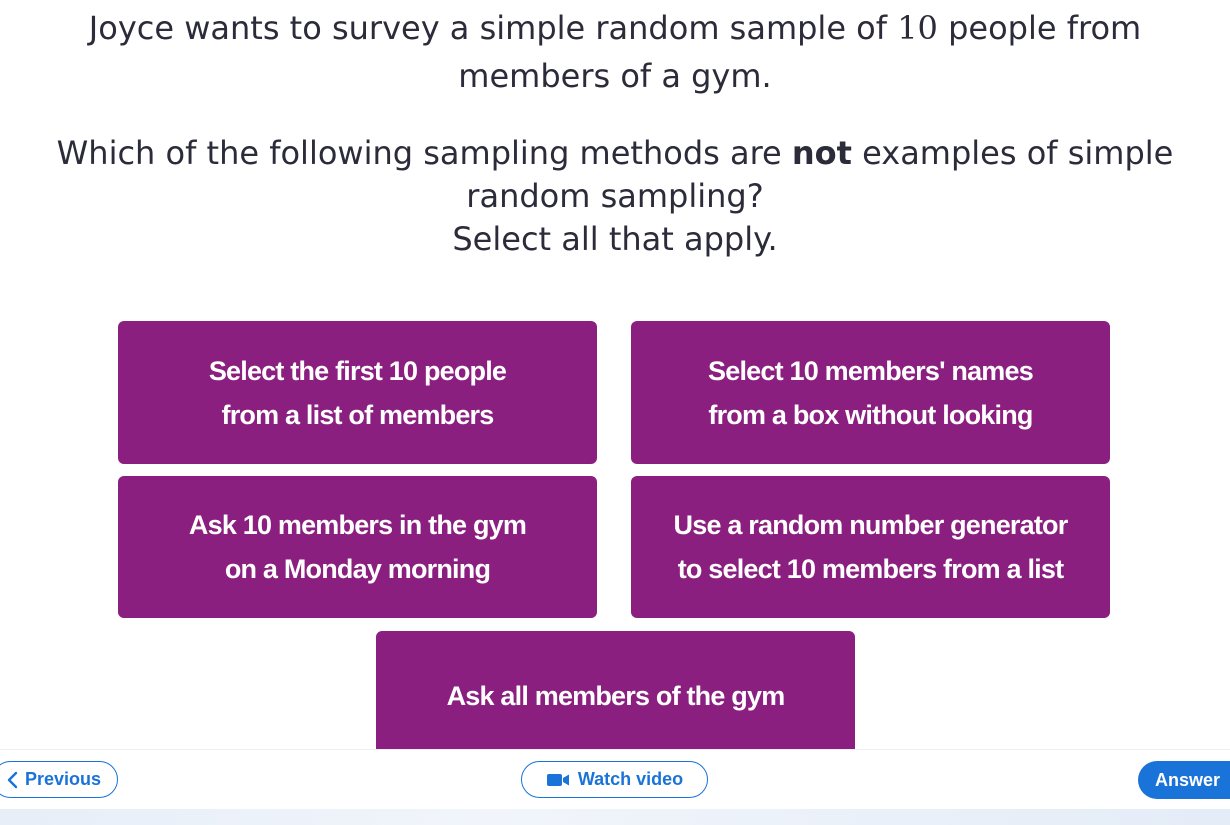 The width and height of the screenshot is (1230, 825). I want to click on option-line: Select the first 10 people, so click(357, 370).